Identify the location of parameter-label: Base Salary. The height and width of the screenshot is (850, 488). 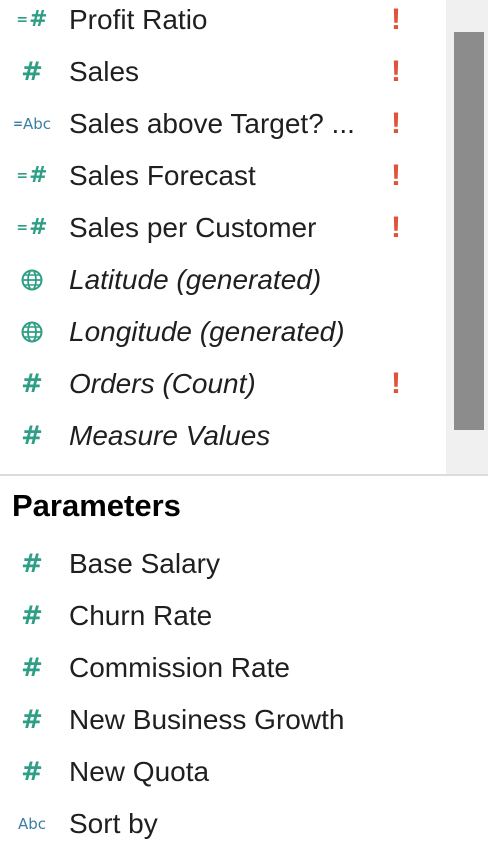
(144, 563).